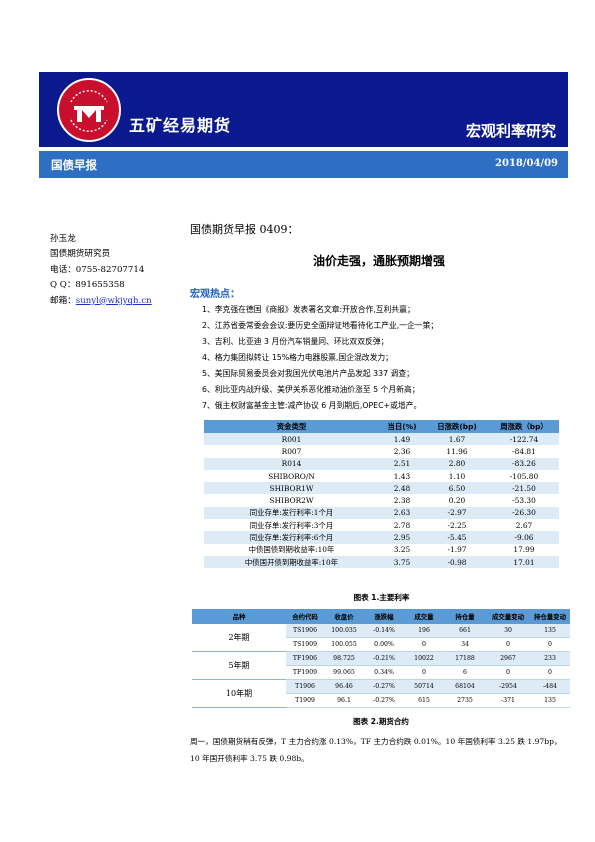 This screenshot has height=842, width=595. I want to click on author-email-row: 邮箱：sunyl@wkjyqh.cn, so click(101, 301).